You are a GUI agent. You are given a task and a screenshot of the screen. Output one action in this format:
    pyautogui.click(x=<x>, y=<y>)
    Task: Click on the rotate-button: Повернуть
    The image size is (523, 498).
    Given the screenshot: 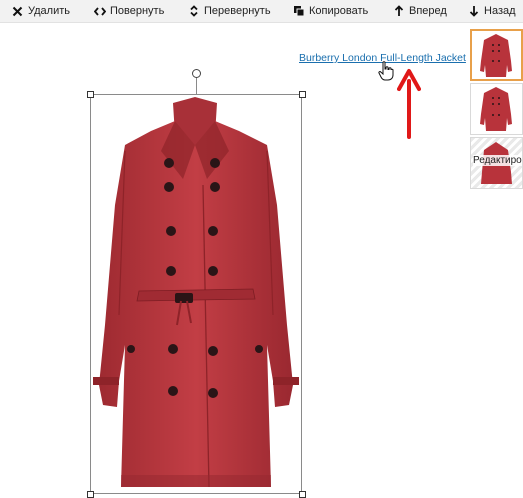 What is the action you would take?
    pyautogui.click(x=128, y=11)
    